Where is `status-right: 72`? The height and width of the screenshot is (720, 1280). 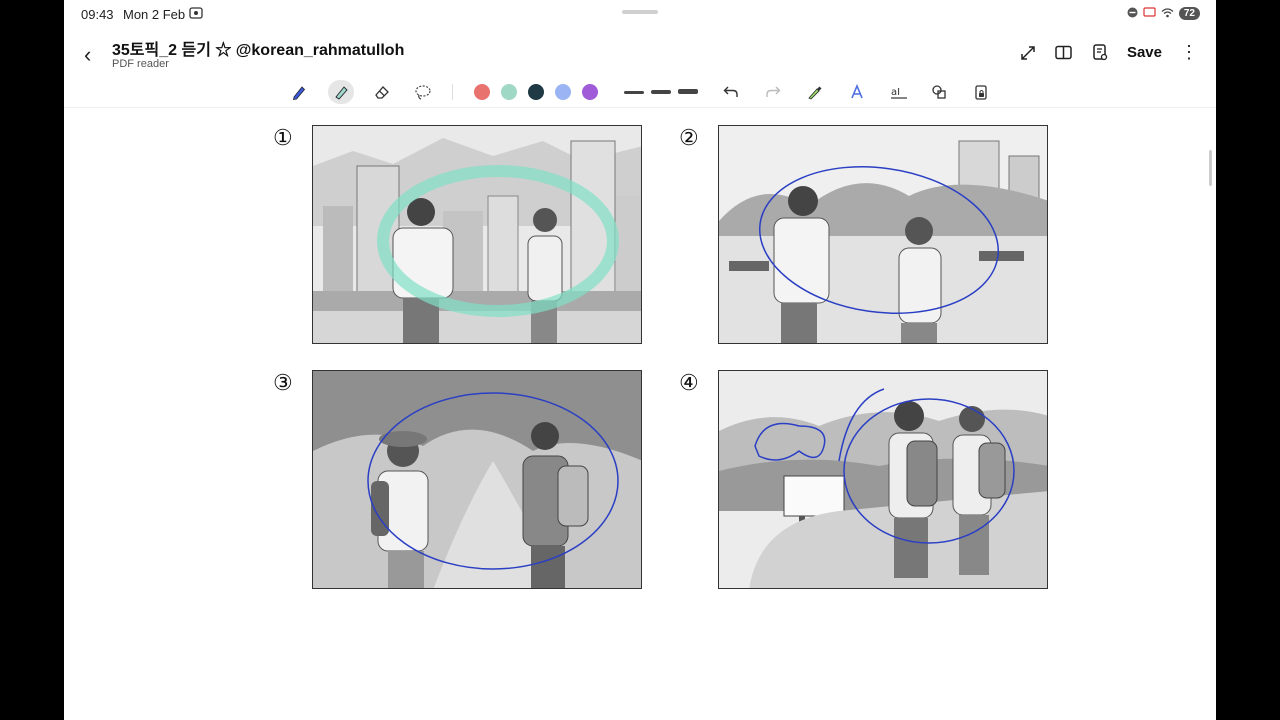
status-right: 72 is located at coordinates (1163, 13).